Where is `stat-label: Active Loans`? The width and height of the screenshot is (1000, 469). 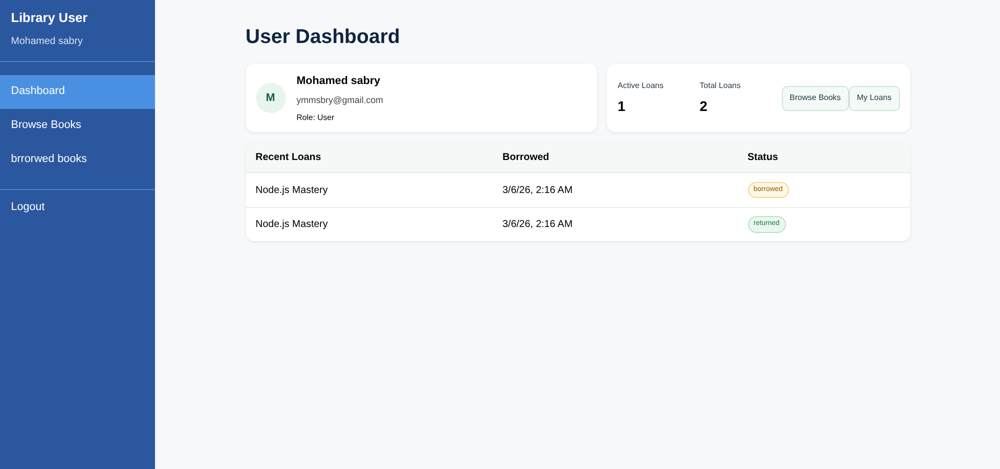
stat-label: Active Loans is located at coordinates (641, 86).